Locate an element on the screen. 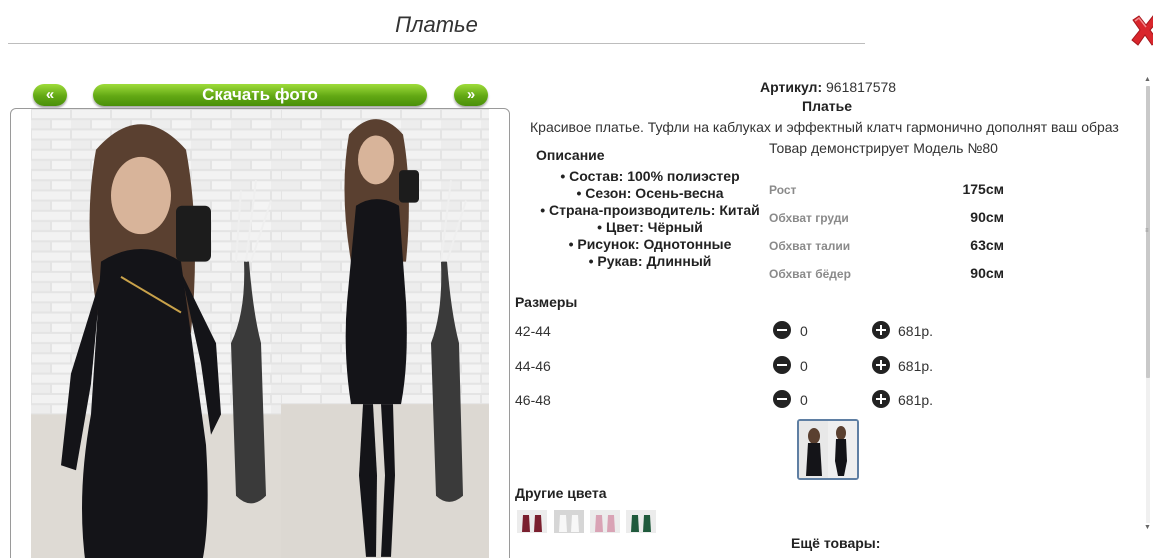 The image size is (1153, 558). thumbnail-image is located at coordinates (828, 449).